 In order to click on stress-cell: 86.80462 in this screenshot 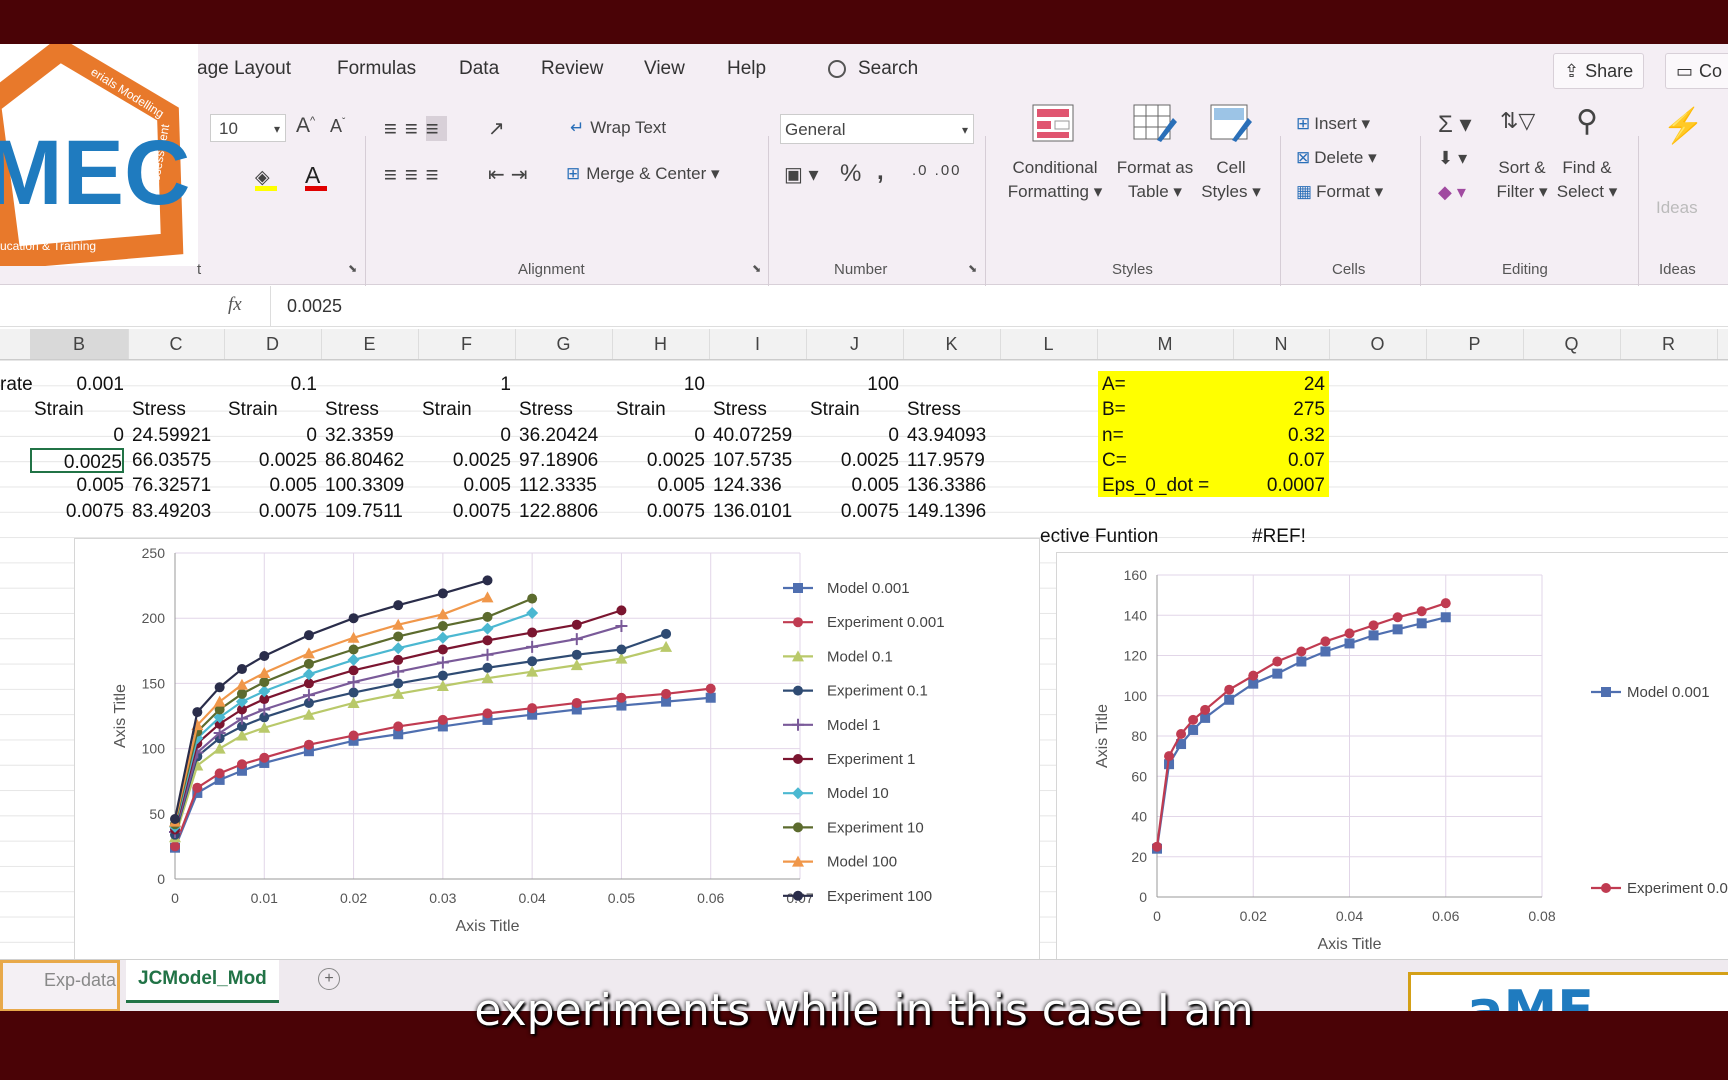, I will do `click(371, 460)`.